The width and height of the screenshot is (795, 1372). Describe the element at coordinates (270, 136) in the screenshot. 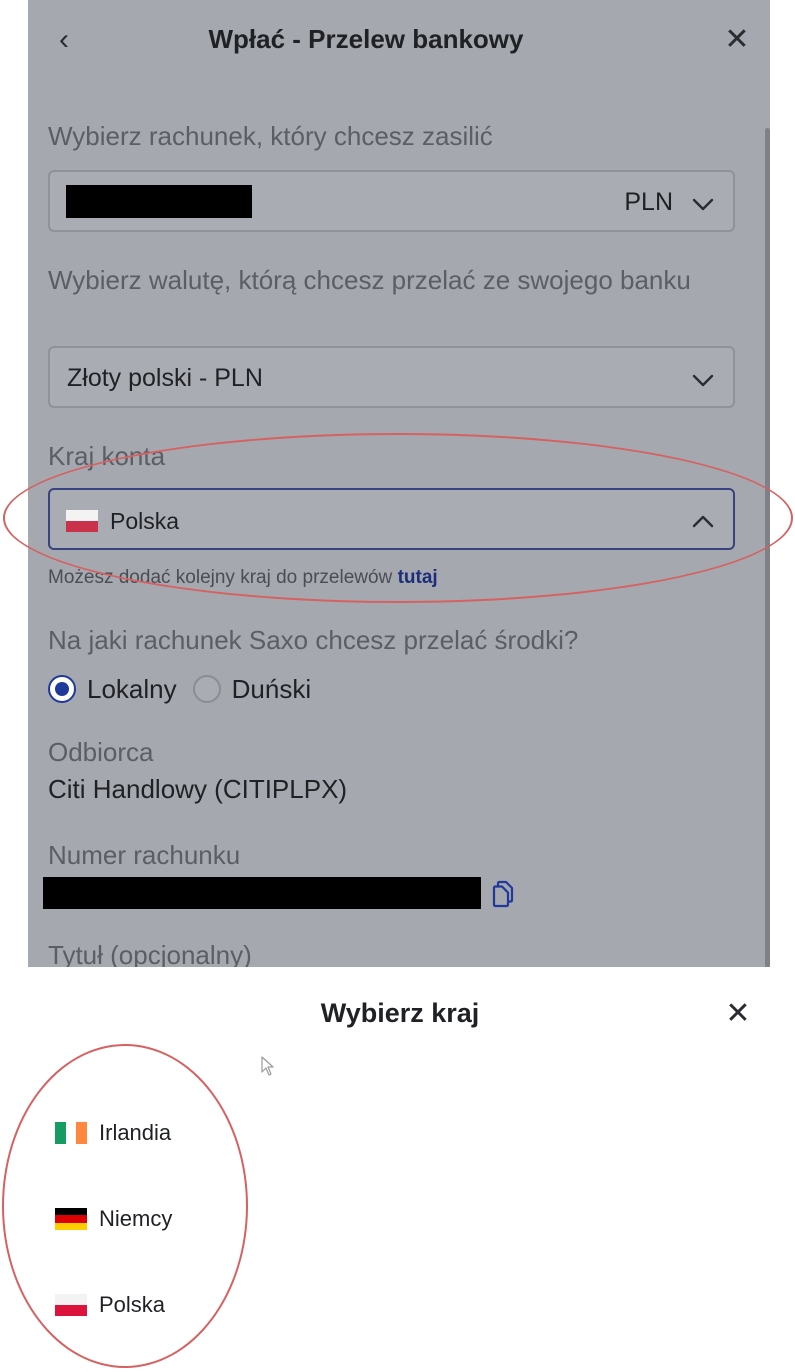

I see `account-select-label: Wybierz rachunek, który chcesz zasilić` at that location.